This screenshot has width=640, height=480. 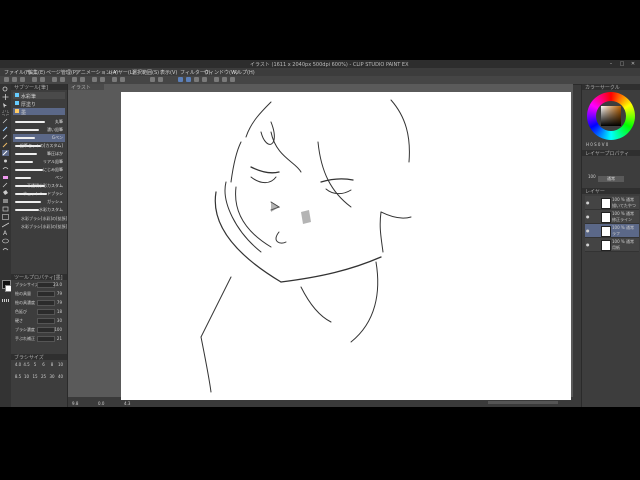 I want to click on brush-size-preset: 5, so click(x=35, y=366).